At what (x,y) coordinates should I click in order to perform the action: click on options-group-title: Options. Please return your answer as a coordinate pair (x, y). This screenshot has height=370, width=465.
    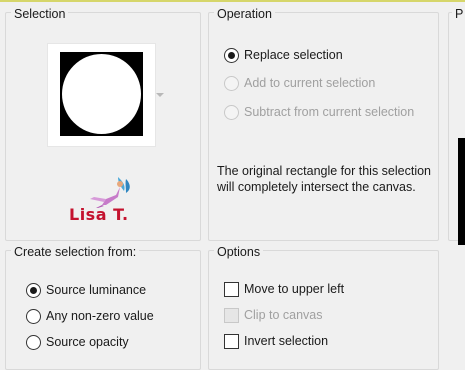
    Looking at the image, I should click on (239, 252).